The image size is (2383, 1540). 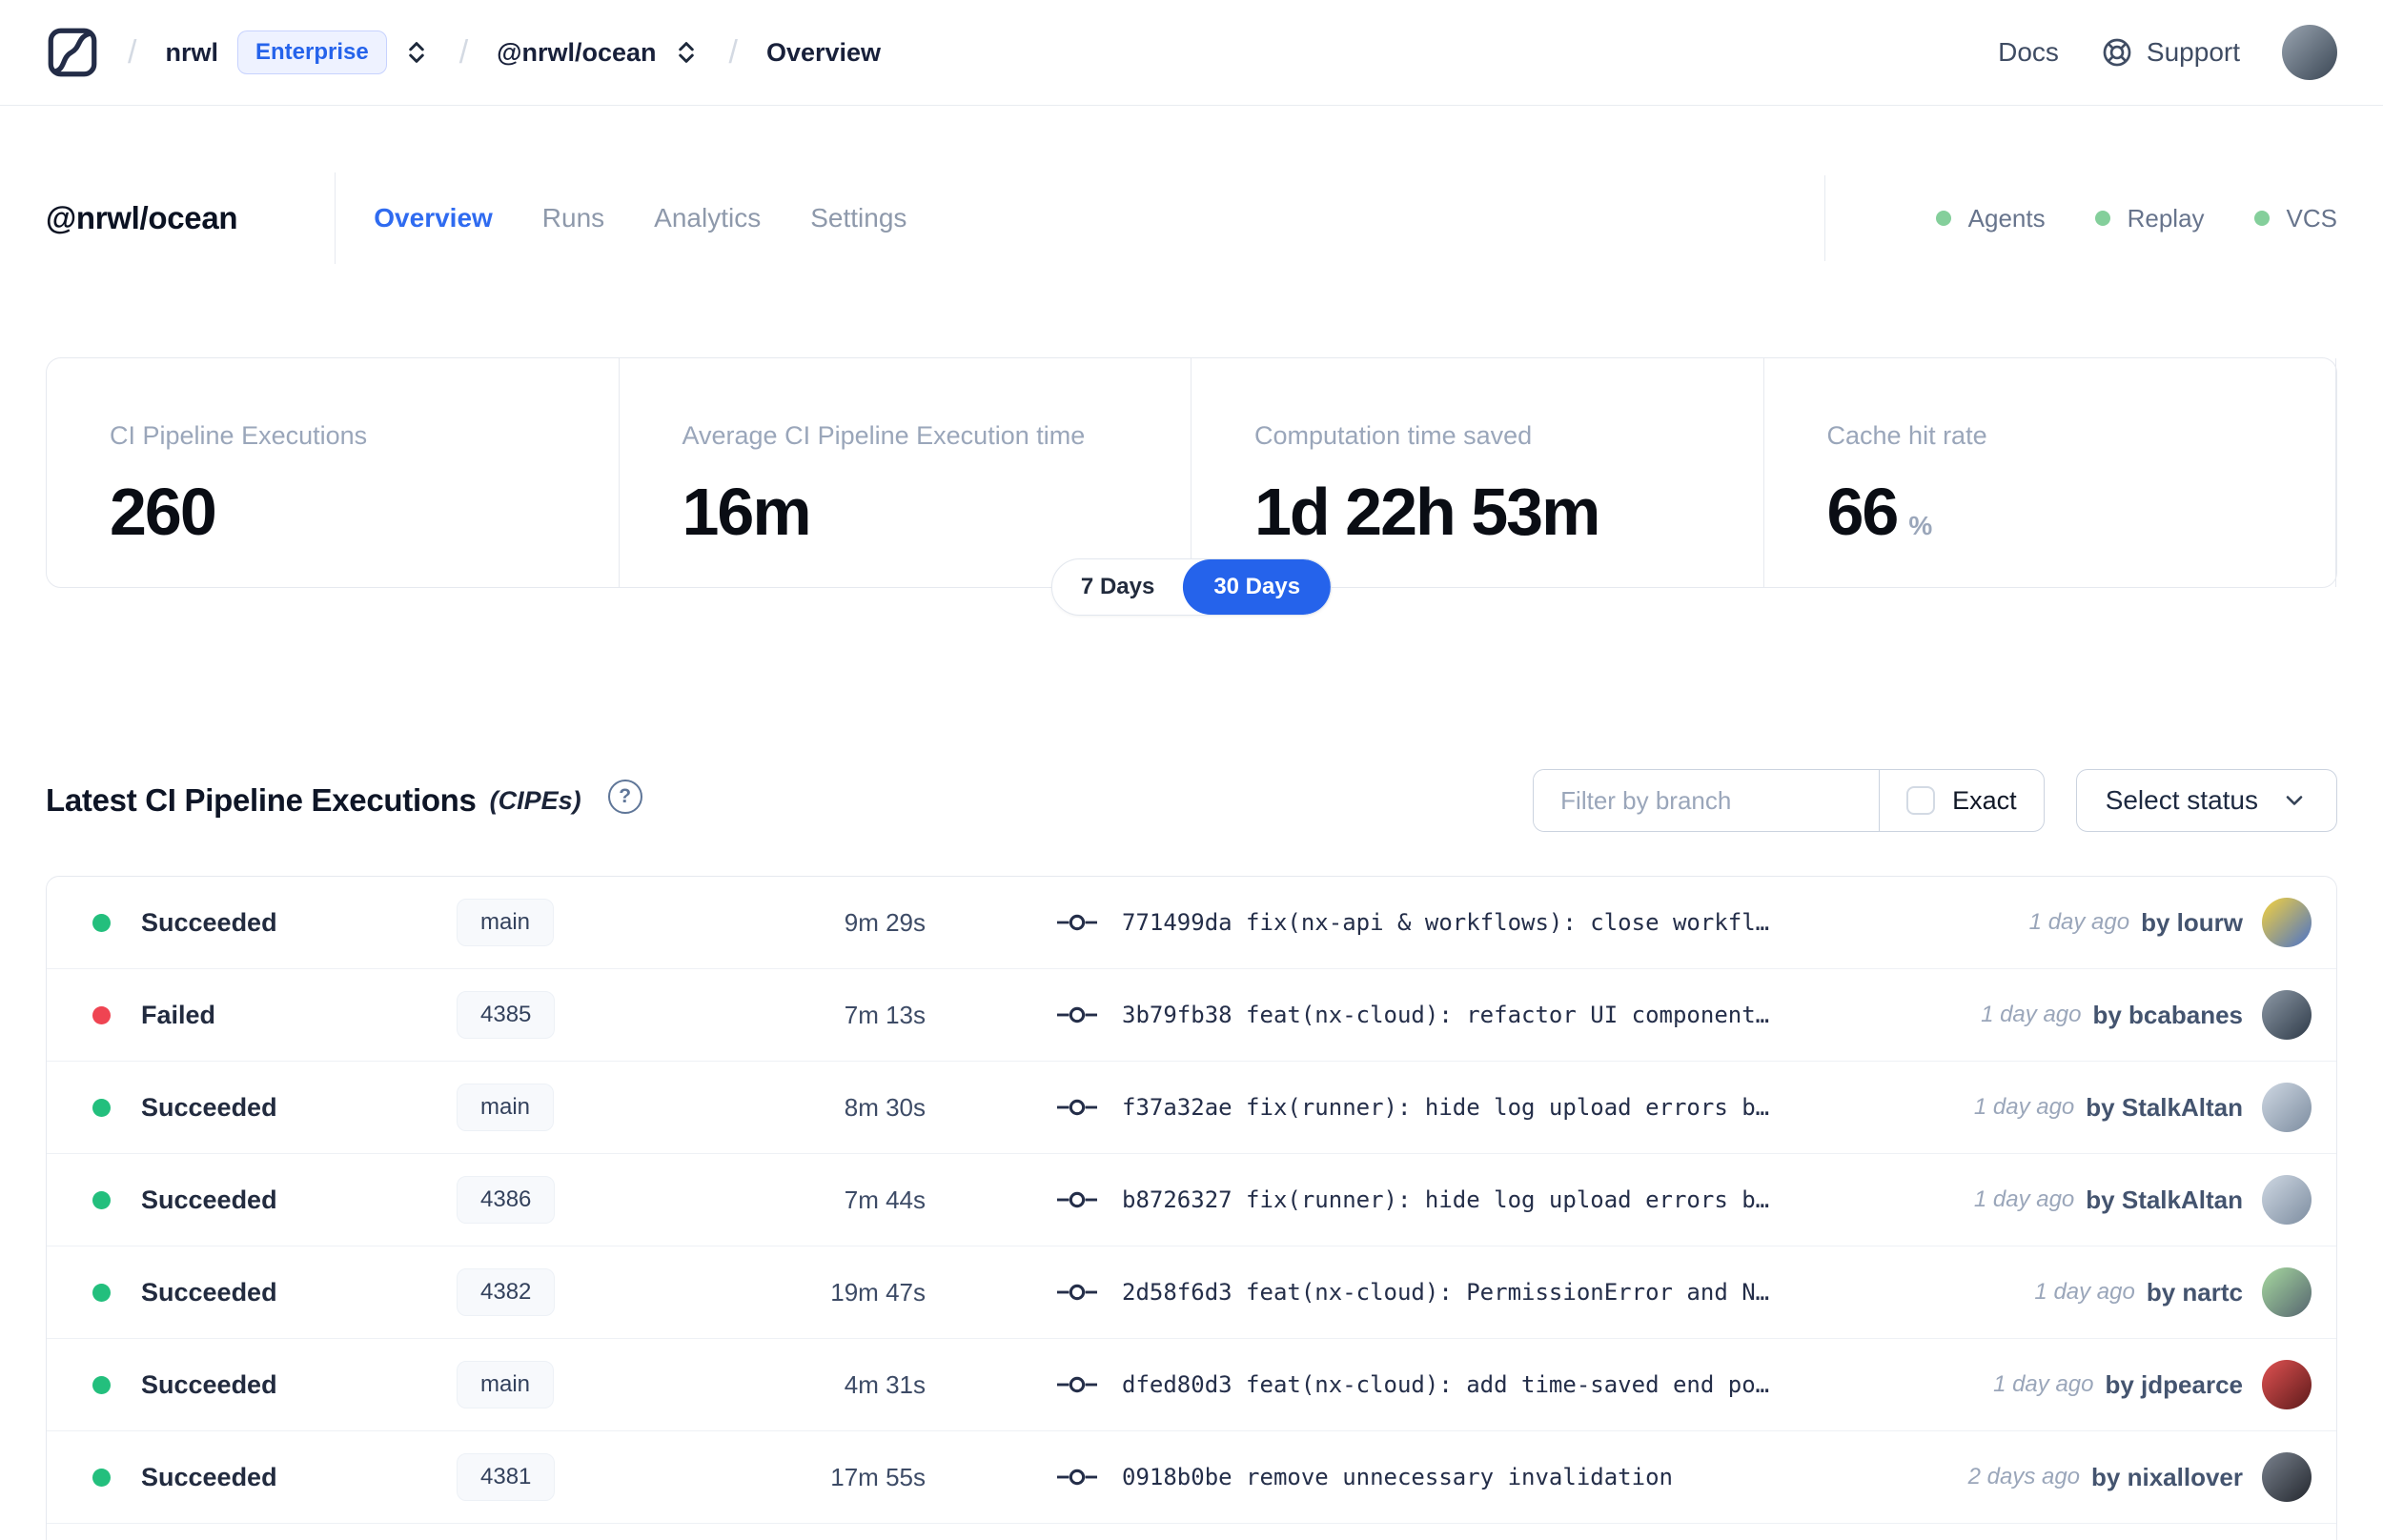 I want to click on section-title: Latest CI Pipeline Executions, so click(x=261, y=800).